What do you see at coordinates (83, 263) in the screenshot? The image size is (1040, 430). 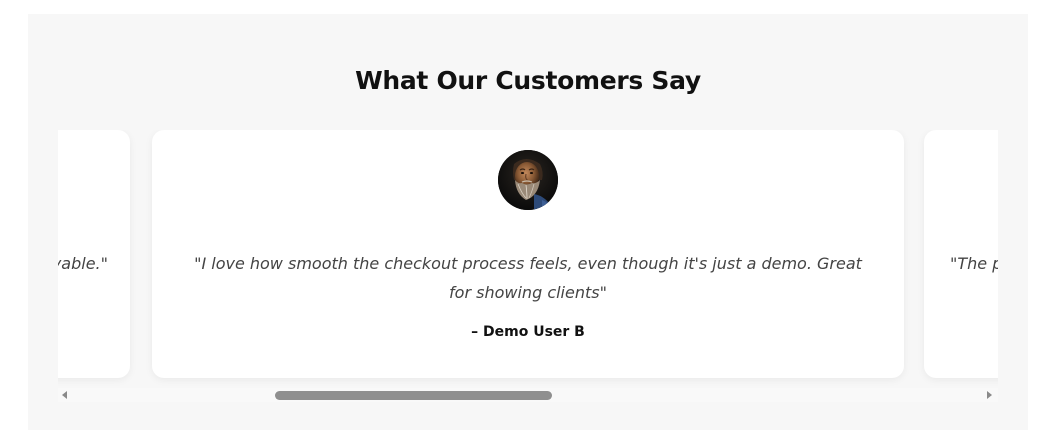 I see `testimonial-quote-previous: yable."` at bounding box center [83, 263].